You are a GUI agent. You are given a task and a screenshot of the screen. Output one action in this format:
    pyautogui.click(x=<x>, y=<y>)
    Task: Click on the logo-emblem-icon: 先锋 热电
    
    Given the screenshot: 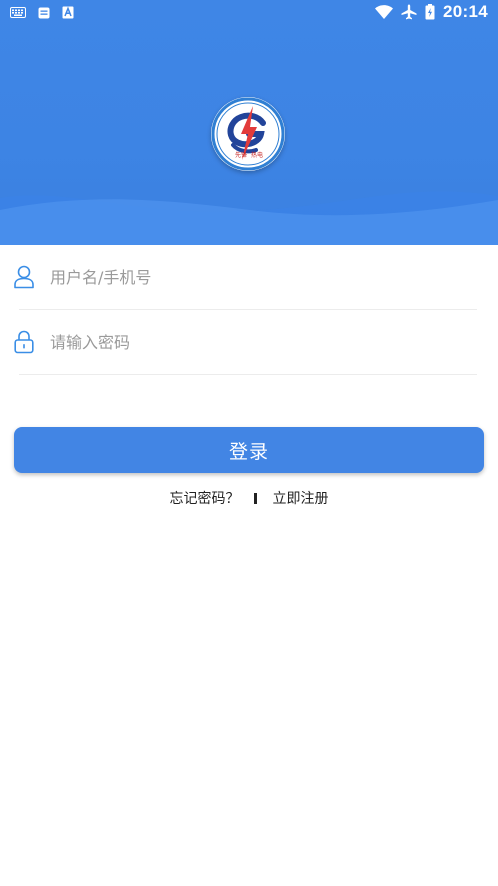 What is the action you would take?
    pyautogui.click(x=248, y=134)
    